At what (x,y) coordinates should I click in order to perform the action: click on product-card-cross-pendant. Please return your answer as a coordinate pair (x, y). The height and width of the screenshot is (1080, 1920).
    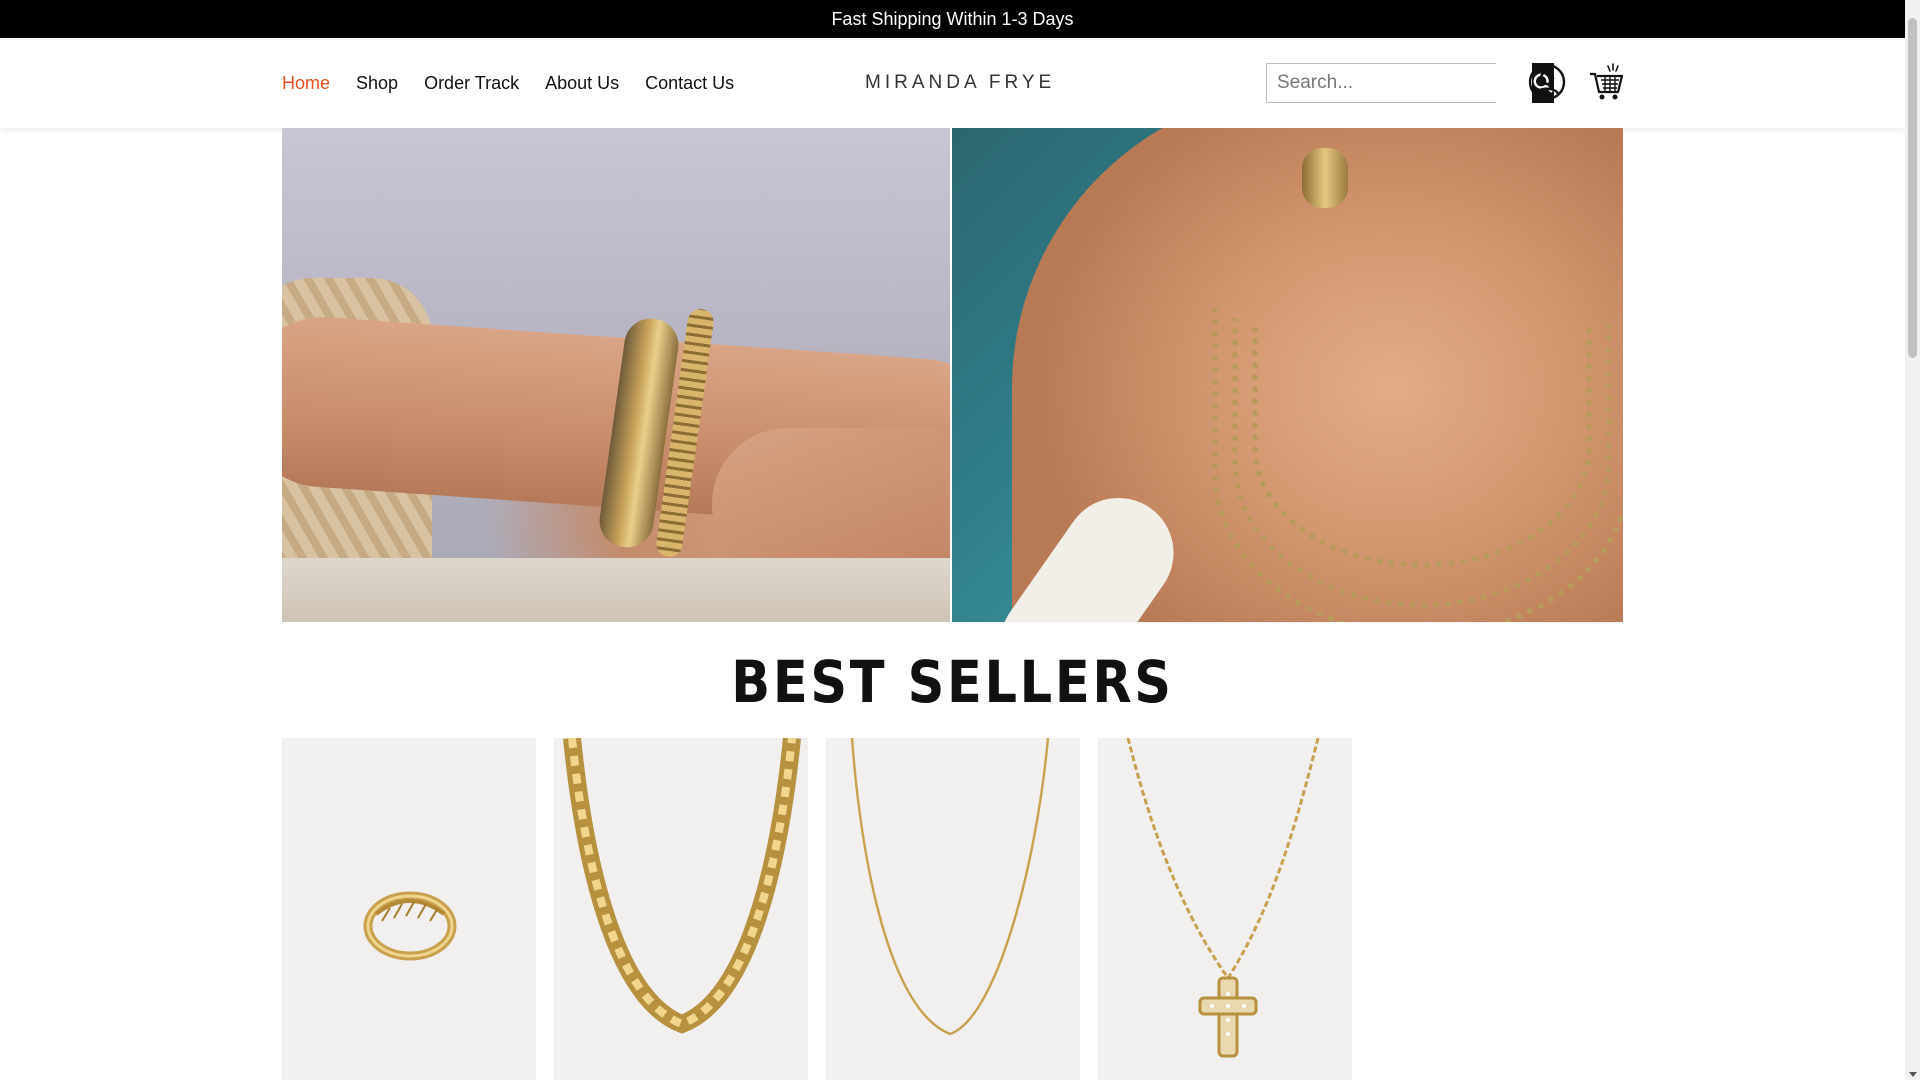
    Looking at the image, I should click on (1225, 909).